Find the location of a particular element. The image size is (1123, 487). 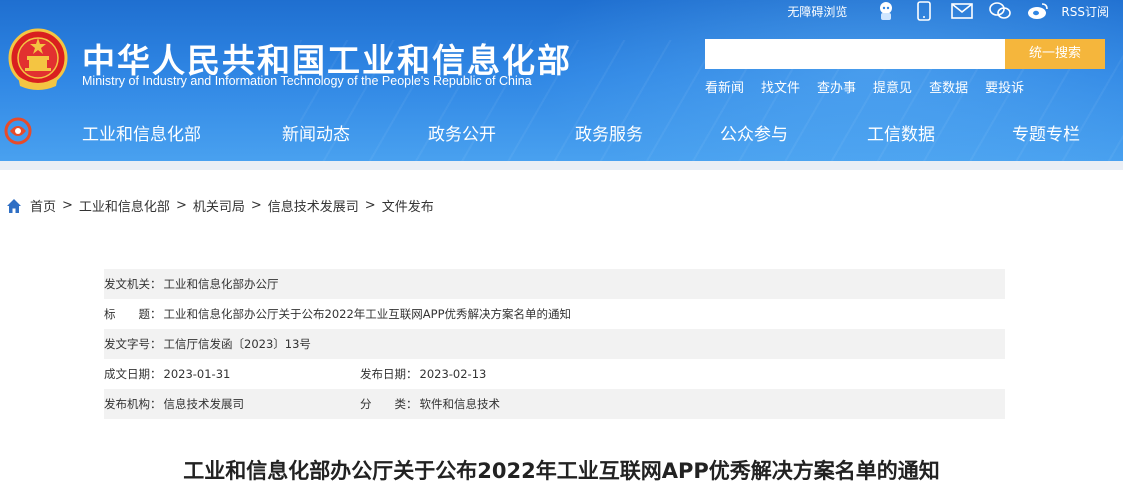

national-emblem-icon is located at coordinates (38, 59).